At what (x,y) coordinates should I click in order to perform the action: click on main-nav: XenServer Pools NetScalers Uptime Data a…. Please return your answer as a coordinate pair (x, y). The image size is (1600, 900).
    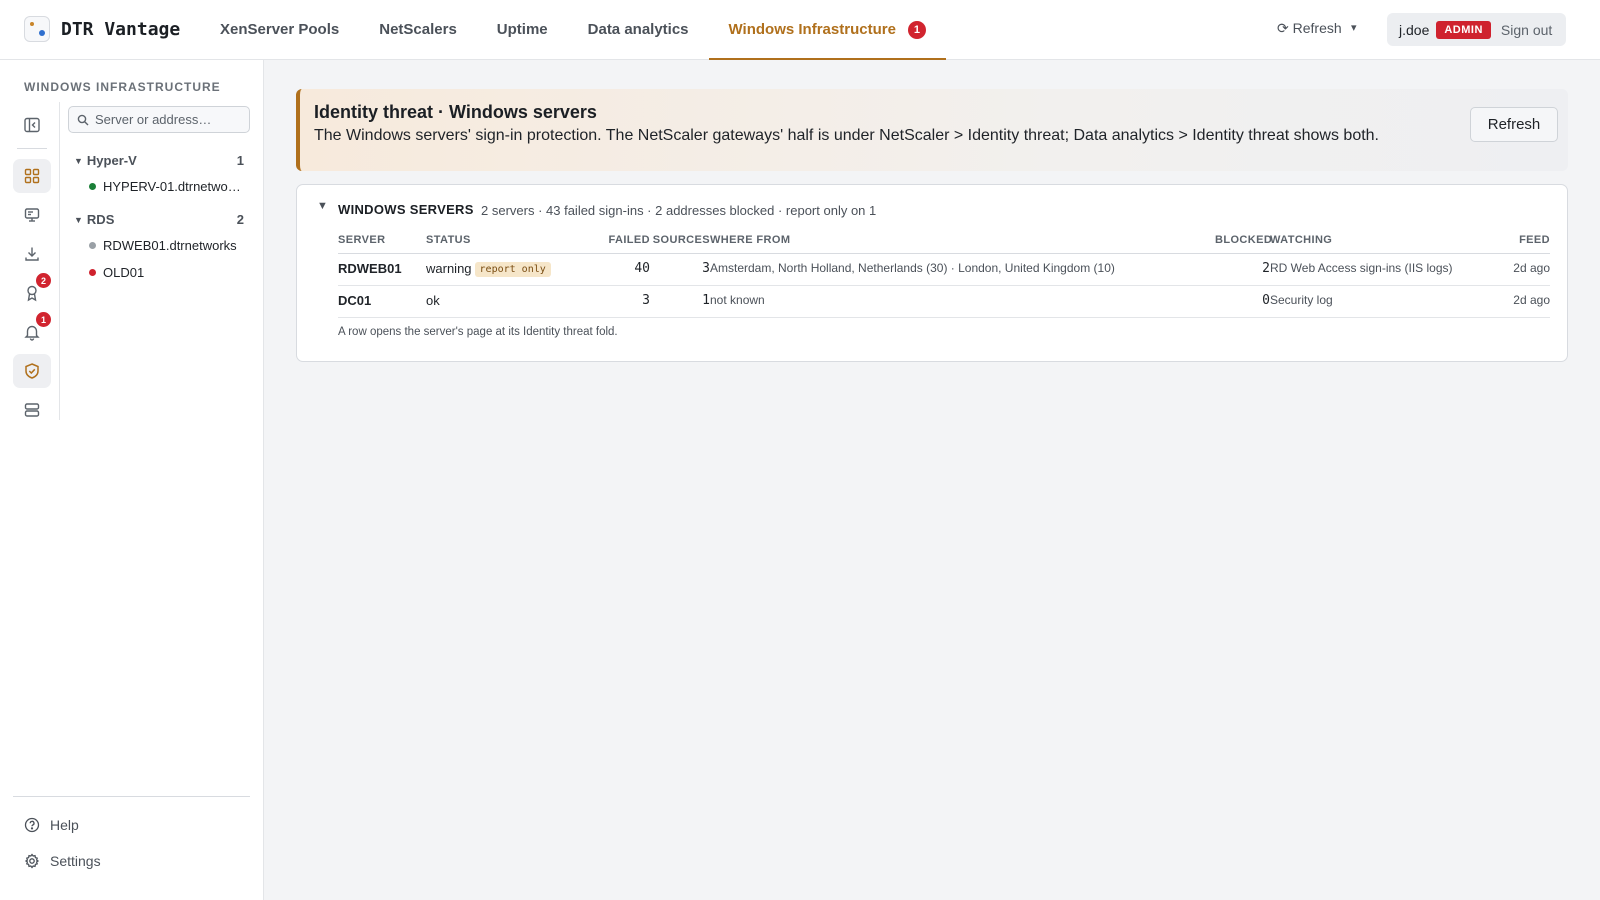
    Looking at the image, I should click on (573, 30).